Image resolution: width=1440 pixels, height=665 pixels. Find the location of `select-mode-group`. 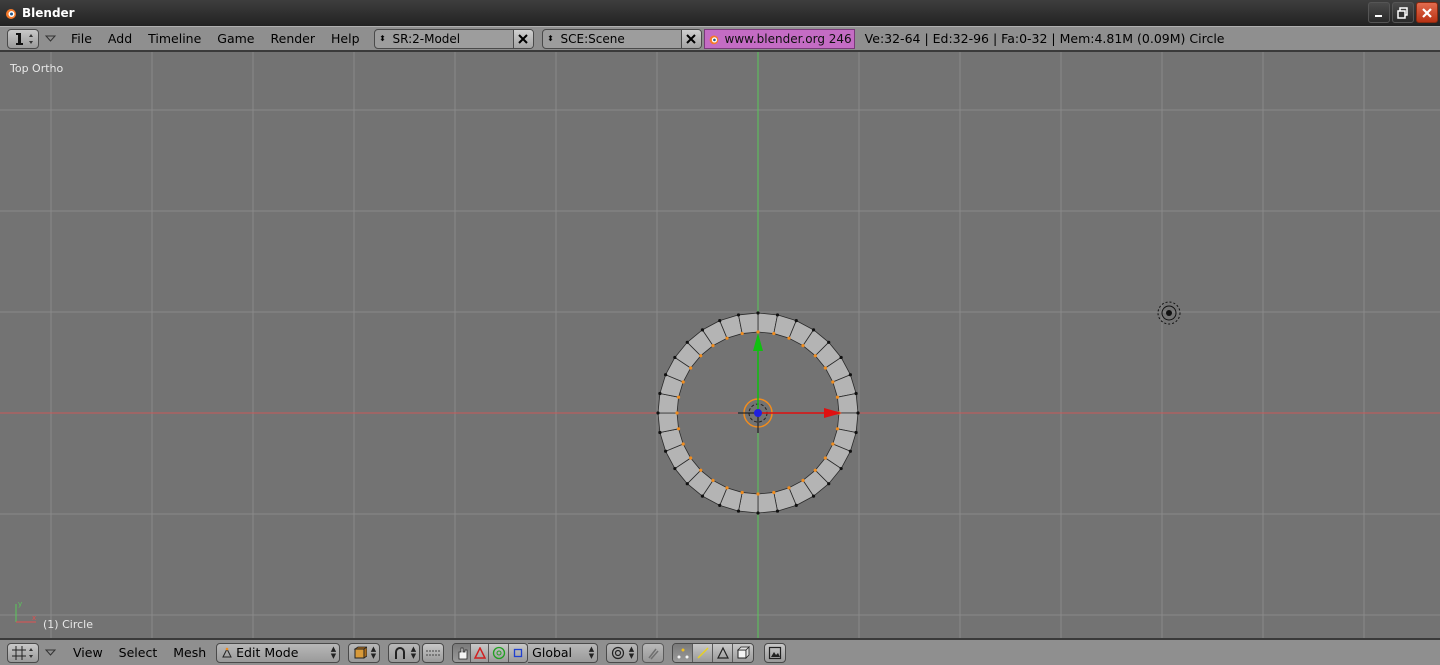

select-mode-group is located at coordinates (713, 652).